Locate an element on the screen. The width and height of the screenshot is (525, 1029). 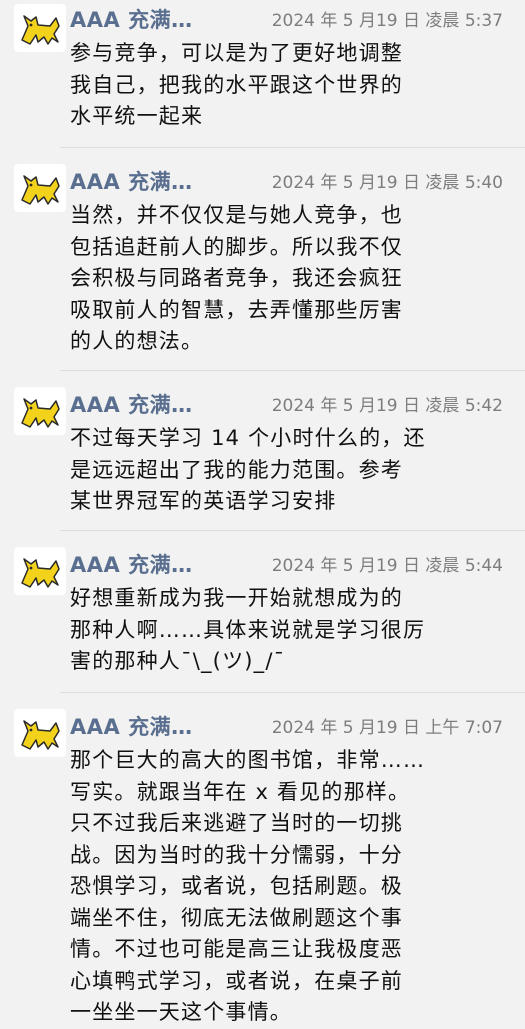
message-header: AAA 充满… 2024 年 5 月19 日 凌晨 5:40 is located at coordinates (292, 181).